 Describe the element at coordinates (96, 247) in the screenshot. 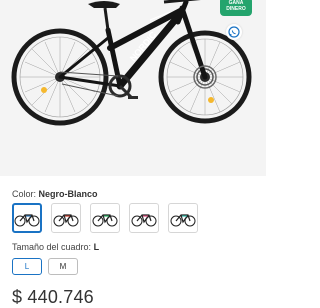

I see `selected-size-value: L` at that location.